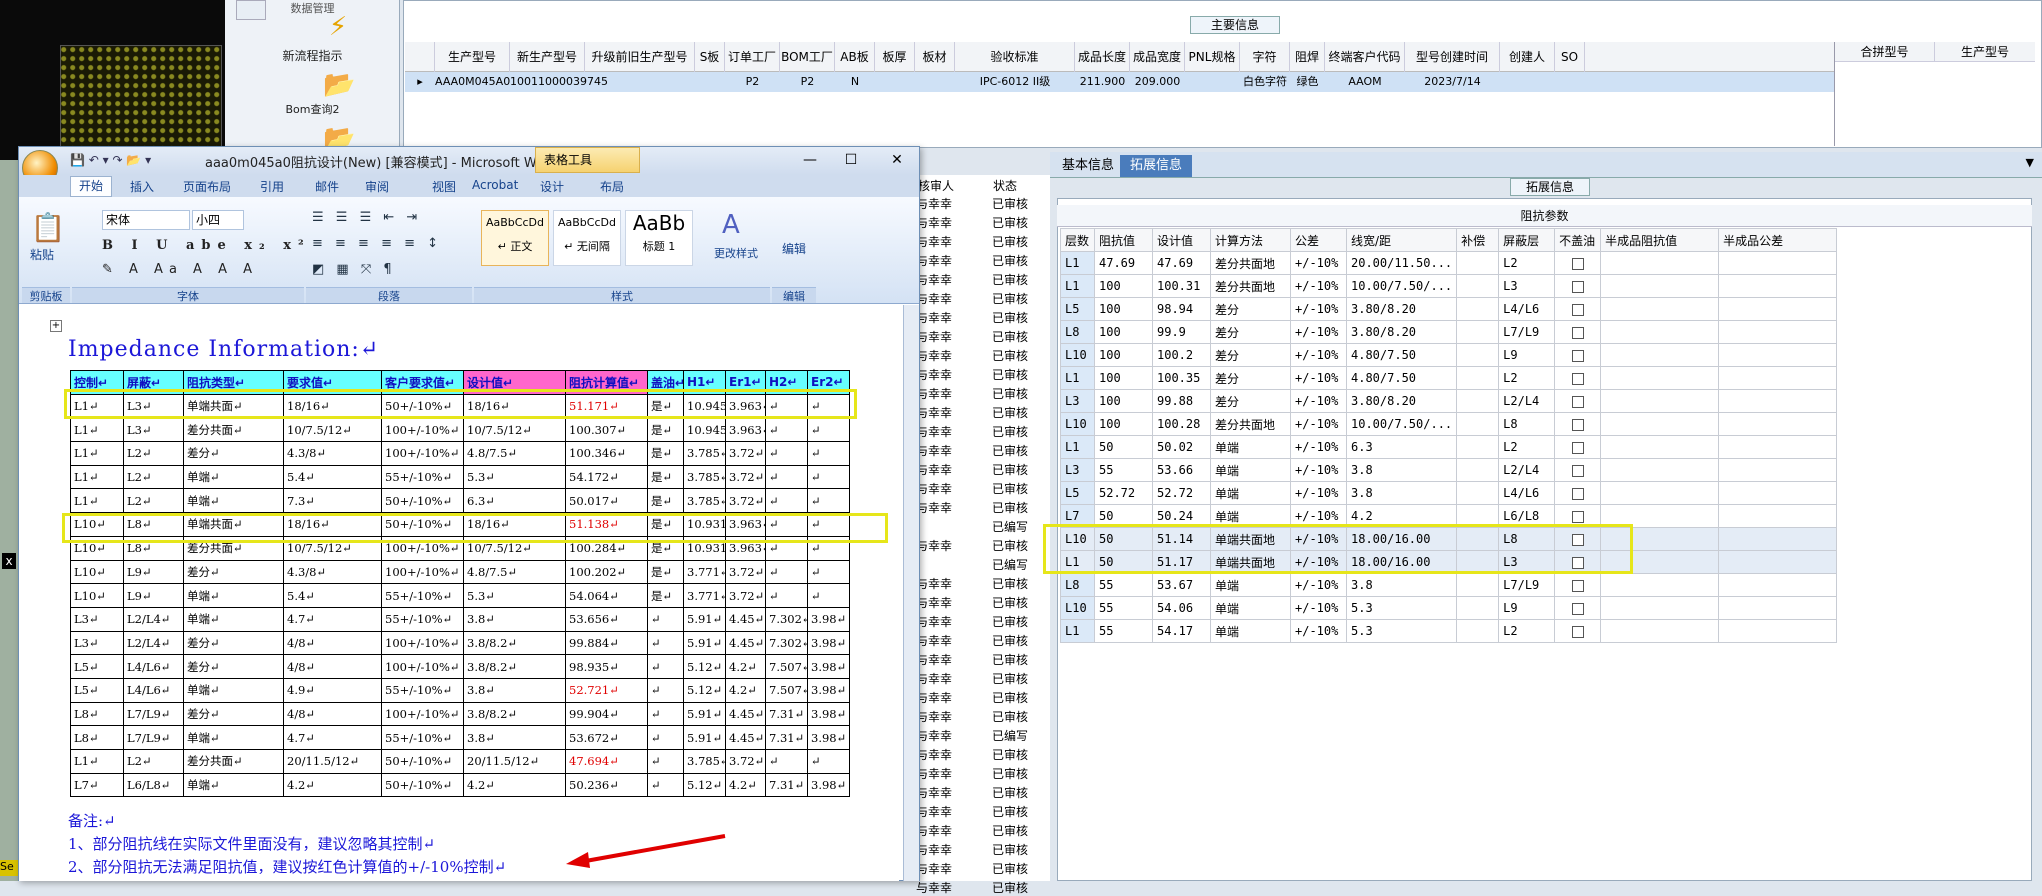 The width and height of the screenshot is (2042, 896). Describe the element at coordinates (1452, 82) in the screenshot. I see `grid-cell: 2023/7/14` at that location.